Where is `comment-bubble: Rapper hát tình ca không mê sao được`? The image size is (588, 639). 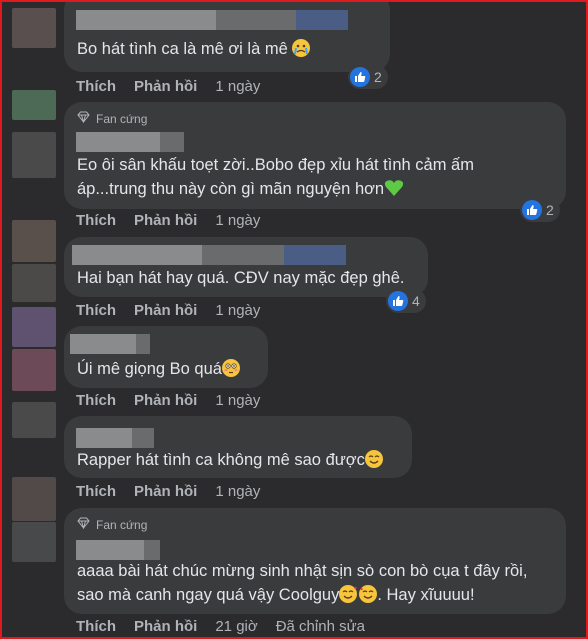
comment-bubble: Rapper hát tình ca không mê sao được is located at coordinates (238, 447).